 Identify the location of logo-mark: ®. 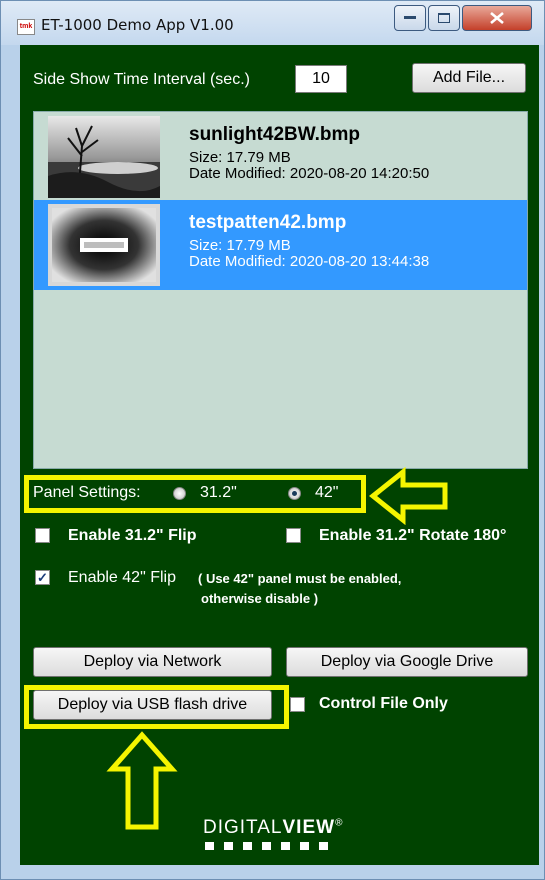
(339, 823).